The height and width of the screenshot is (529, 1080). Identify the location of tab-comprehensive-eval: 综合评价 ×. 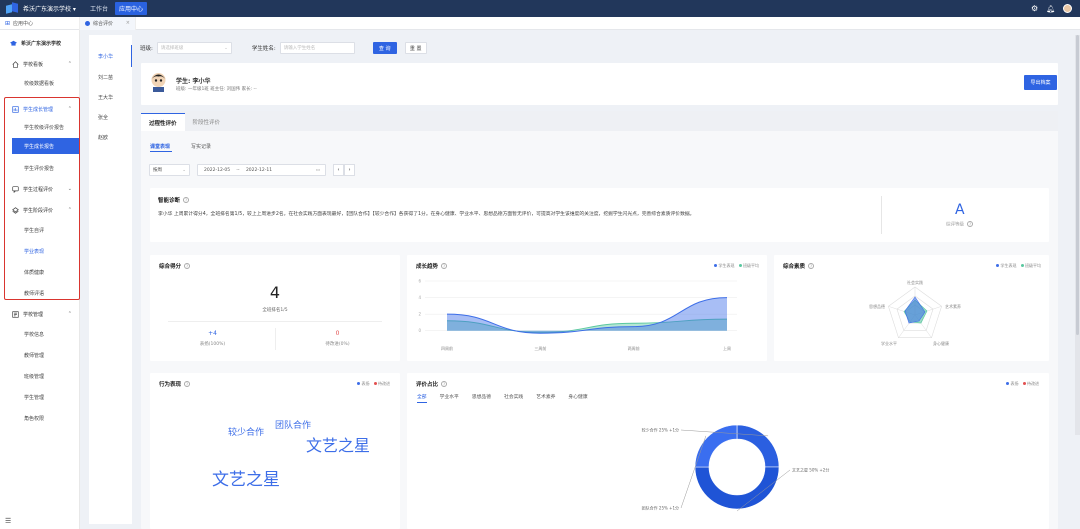
(108, 23).